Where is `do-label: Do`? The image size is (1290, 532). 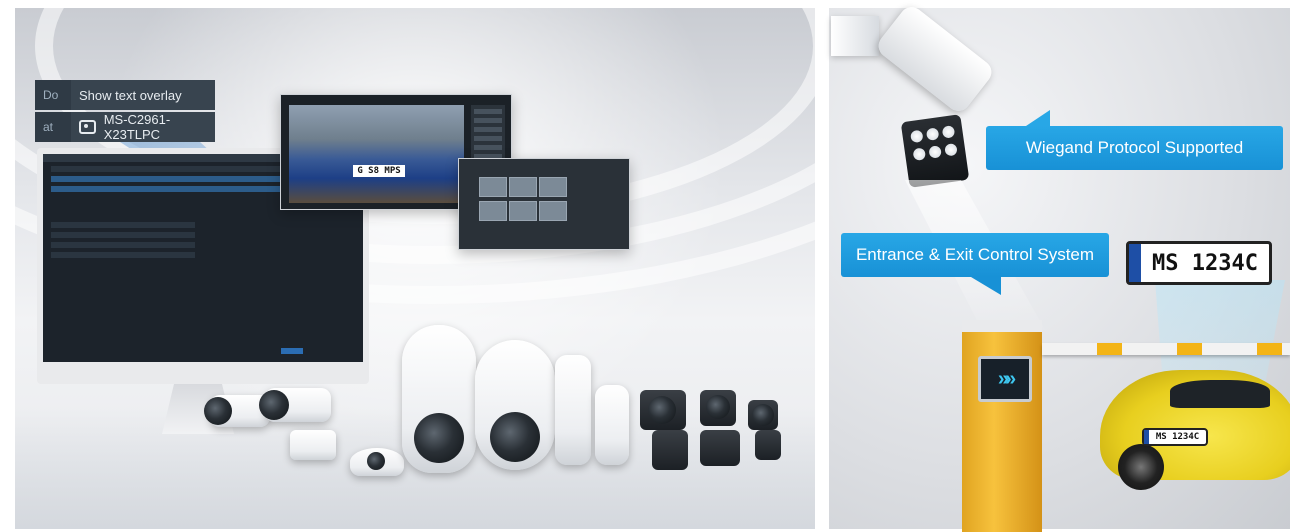
do-label: Do is located at coordinates (51, 95).